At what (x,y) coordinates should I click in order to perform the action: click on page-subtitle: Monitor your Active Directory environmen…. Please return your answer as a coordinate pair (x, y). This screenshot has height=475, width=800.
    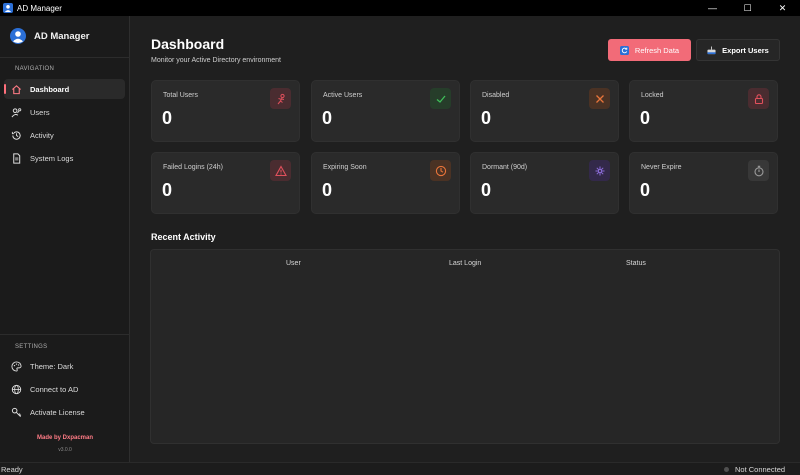
    Looking at the image, I should click on (216, 60).